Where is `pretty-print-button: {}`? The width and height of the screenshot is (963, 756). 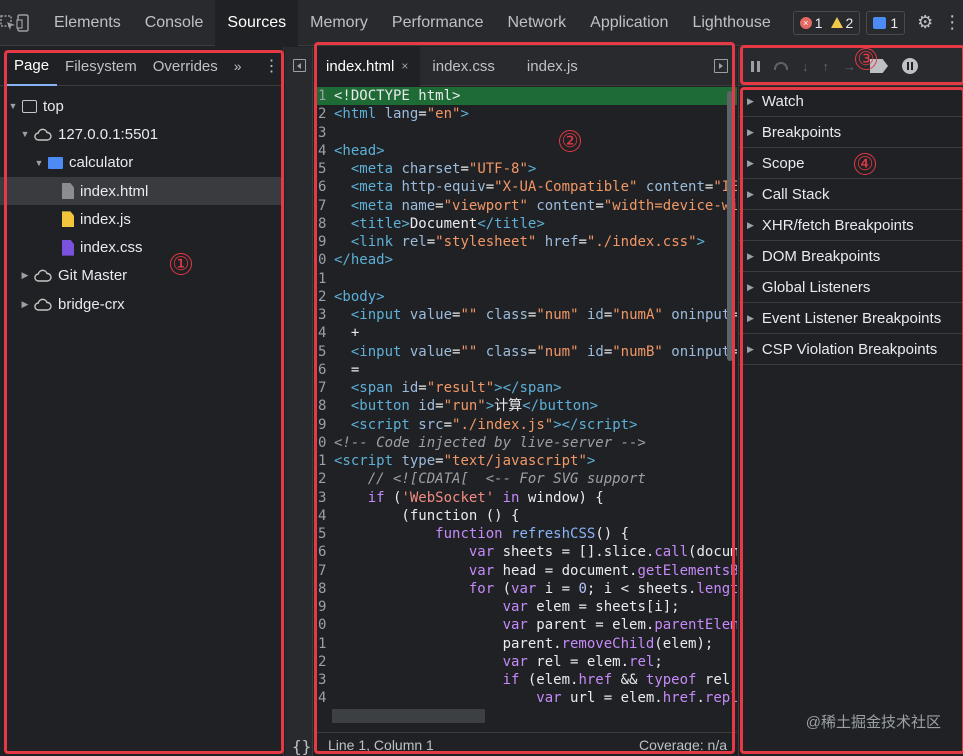
pretty-print-button: {} is located at coordinates (301, 746).